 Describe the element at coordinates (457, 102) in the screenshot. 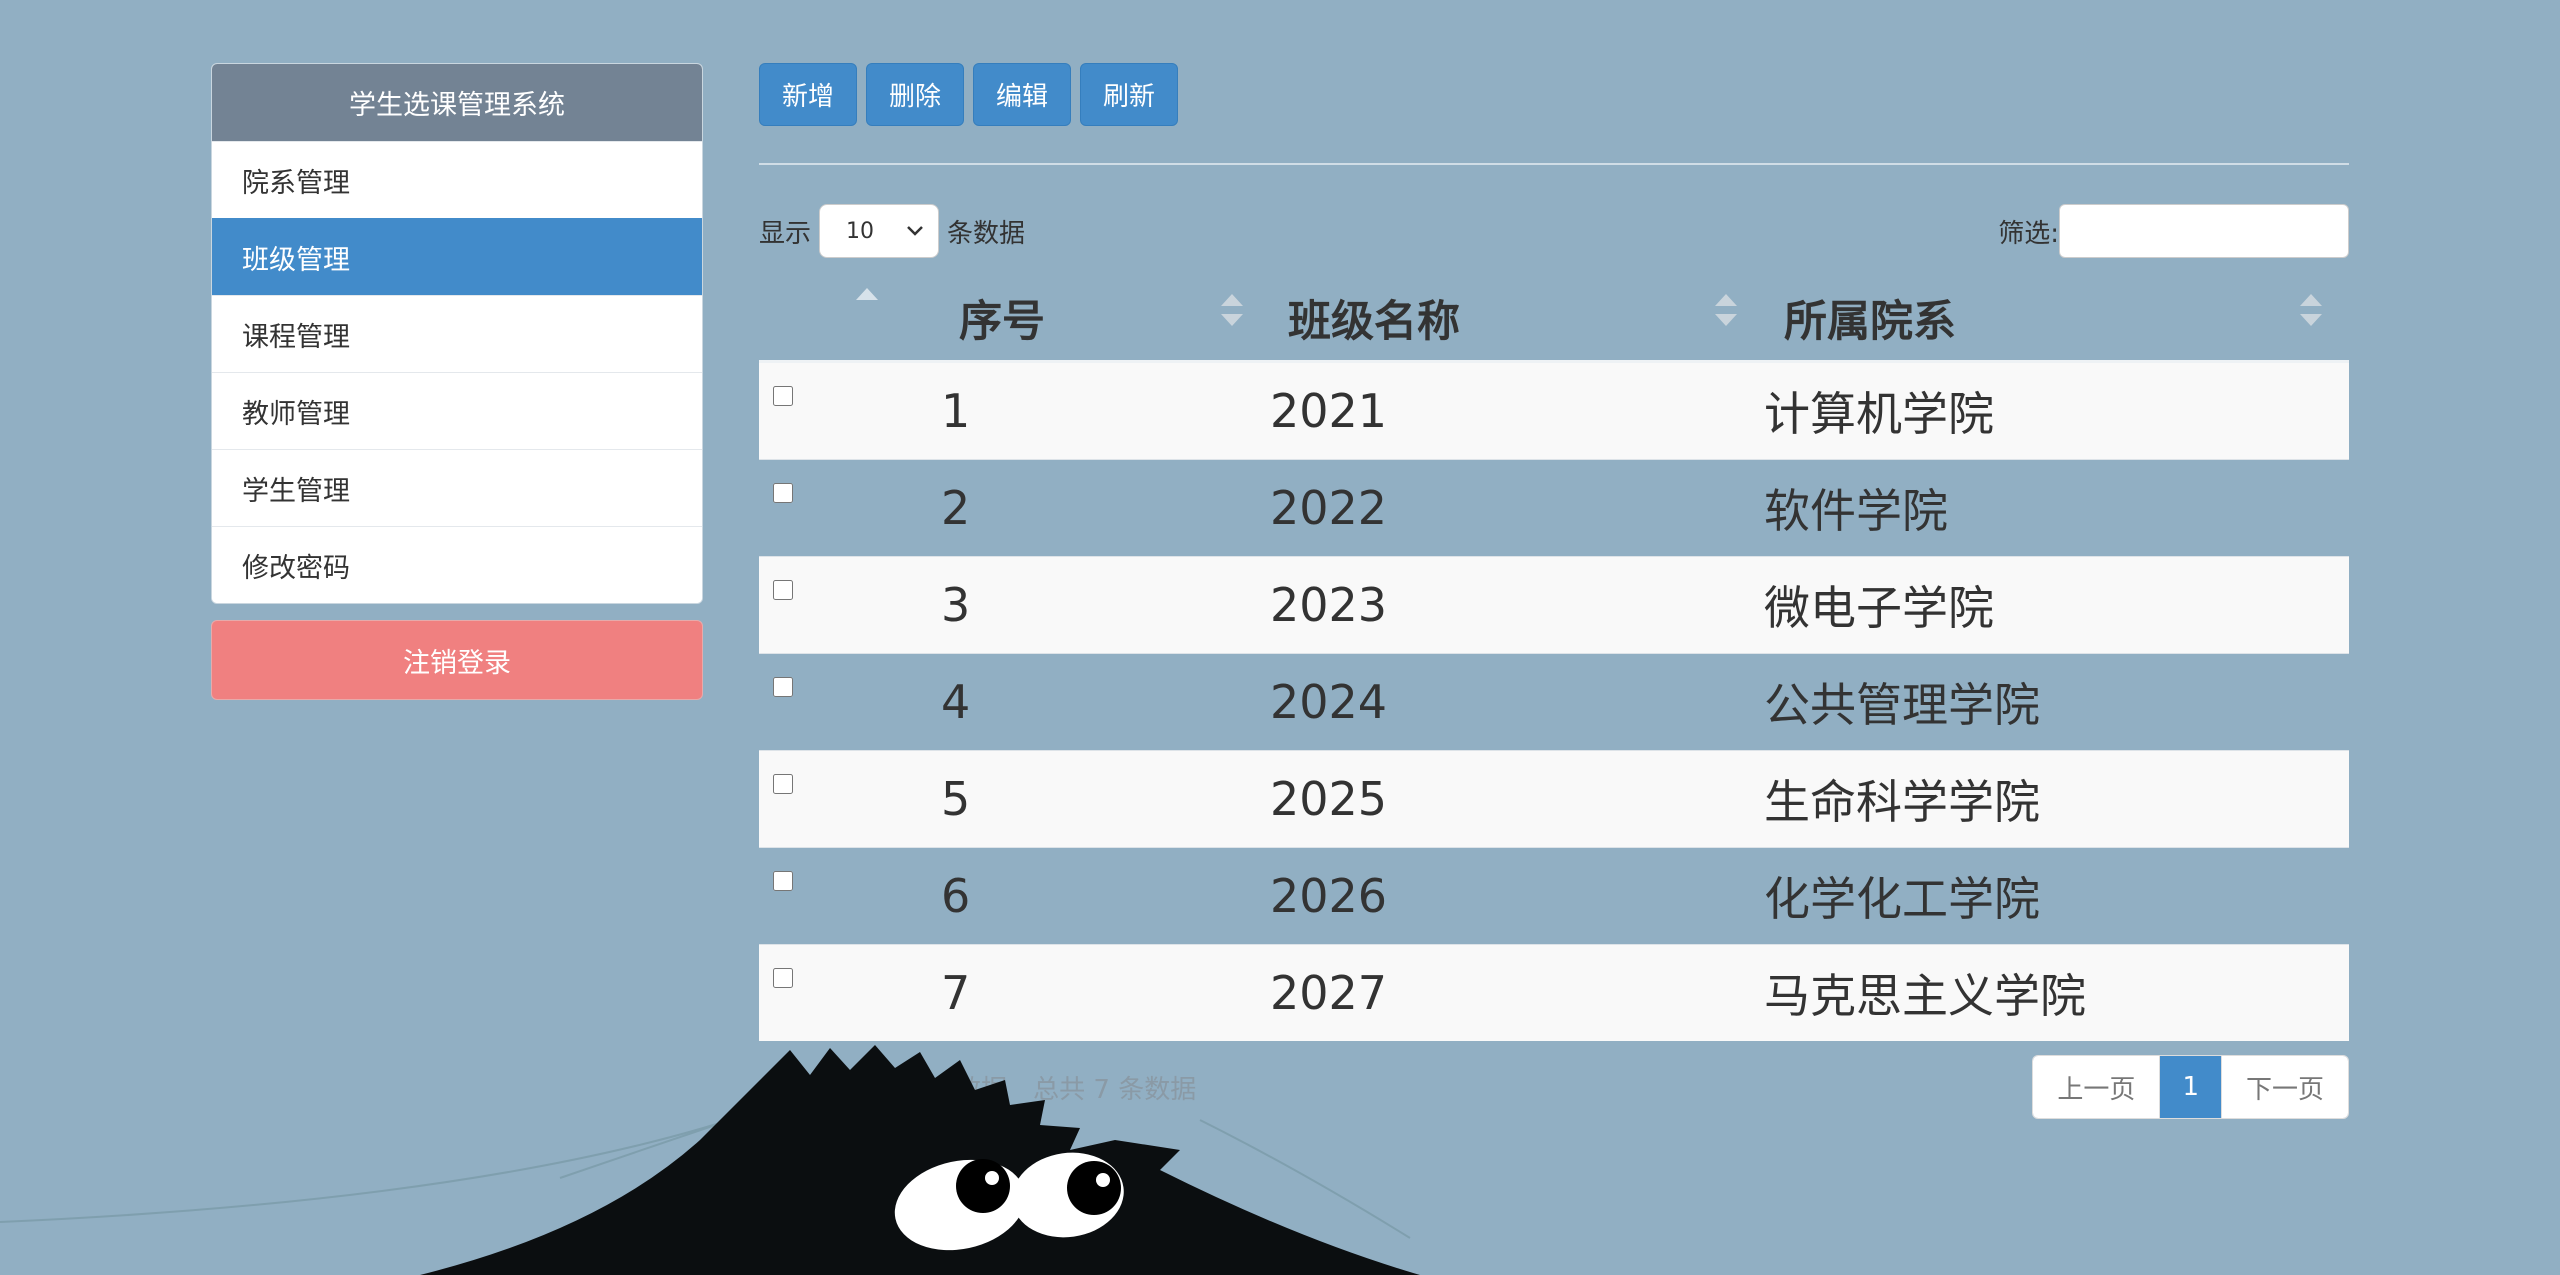

I see `sidebar-title: 学生选课管理系统` at that location.